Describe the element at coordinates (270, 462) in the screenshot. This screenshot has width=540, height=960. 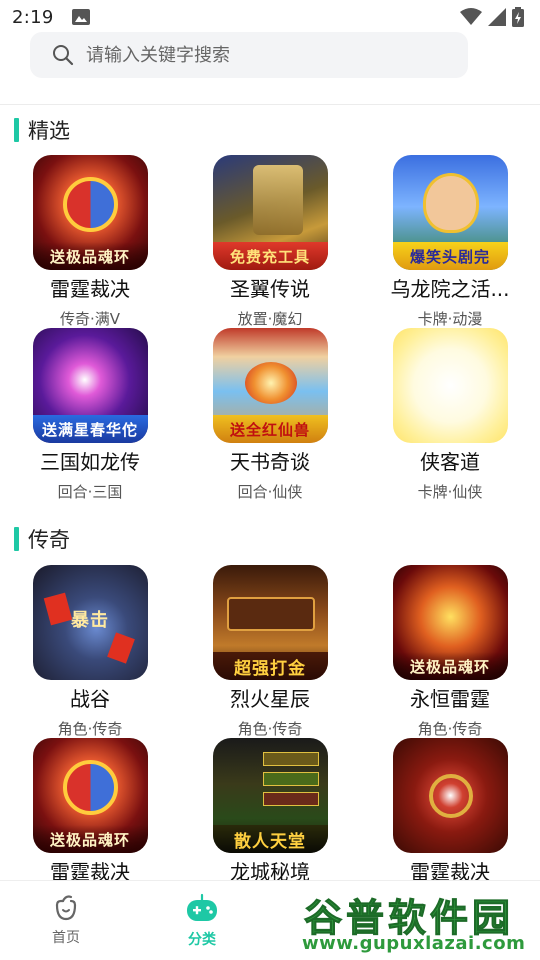
I see `game-name: 天书奇谈` at that location.